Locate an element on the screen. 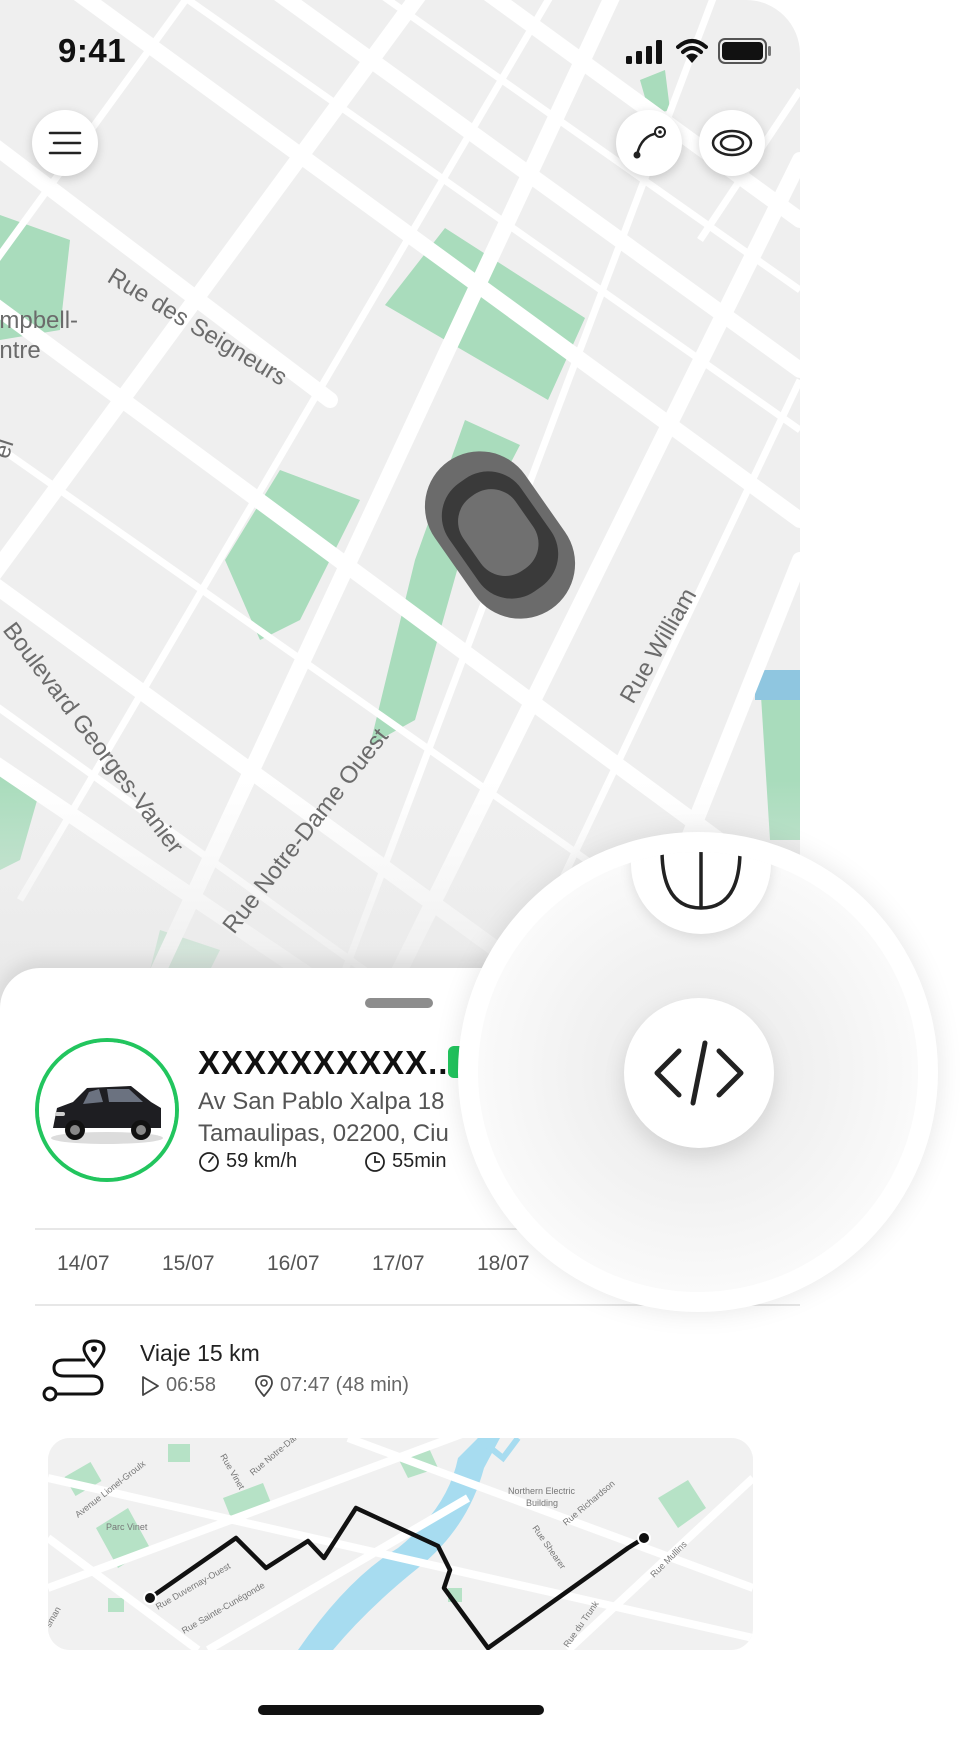 Image resolution: width=972 pixels, height=1748 pixels. menu-button is located at coordinates (65, 143).